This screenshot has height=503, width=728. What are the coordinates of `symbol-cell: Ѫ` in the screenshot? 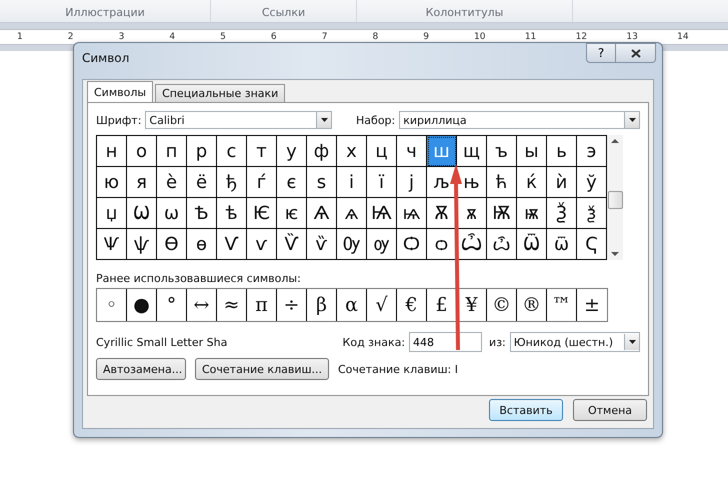 It's located at (442, 213).